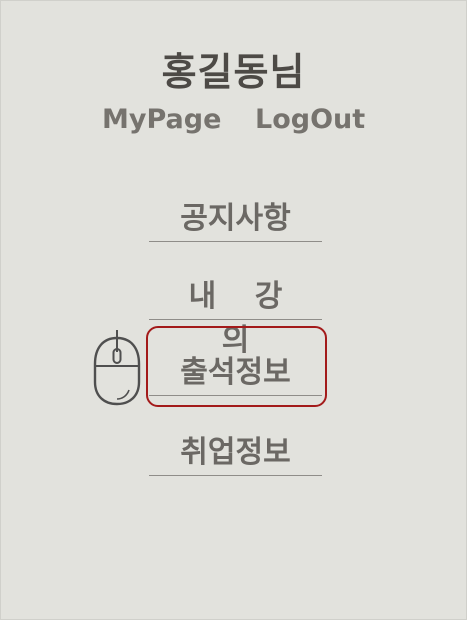 The width and height of the screenshot is (467, 620). Describe the element at coordinates (235, 373) in the screenshot. I see `menu-item-attendance: 출석정보` at that location.